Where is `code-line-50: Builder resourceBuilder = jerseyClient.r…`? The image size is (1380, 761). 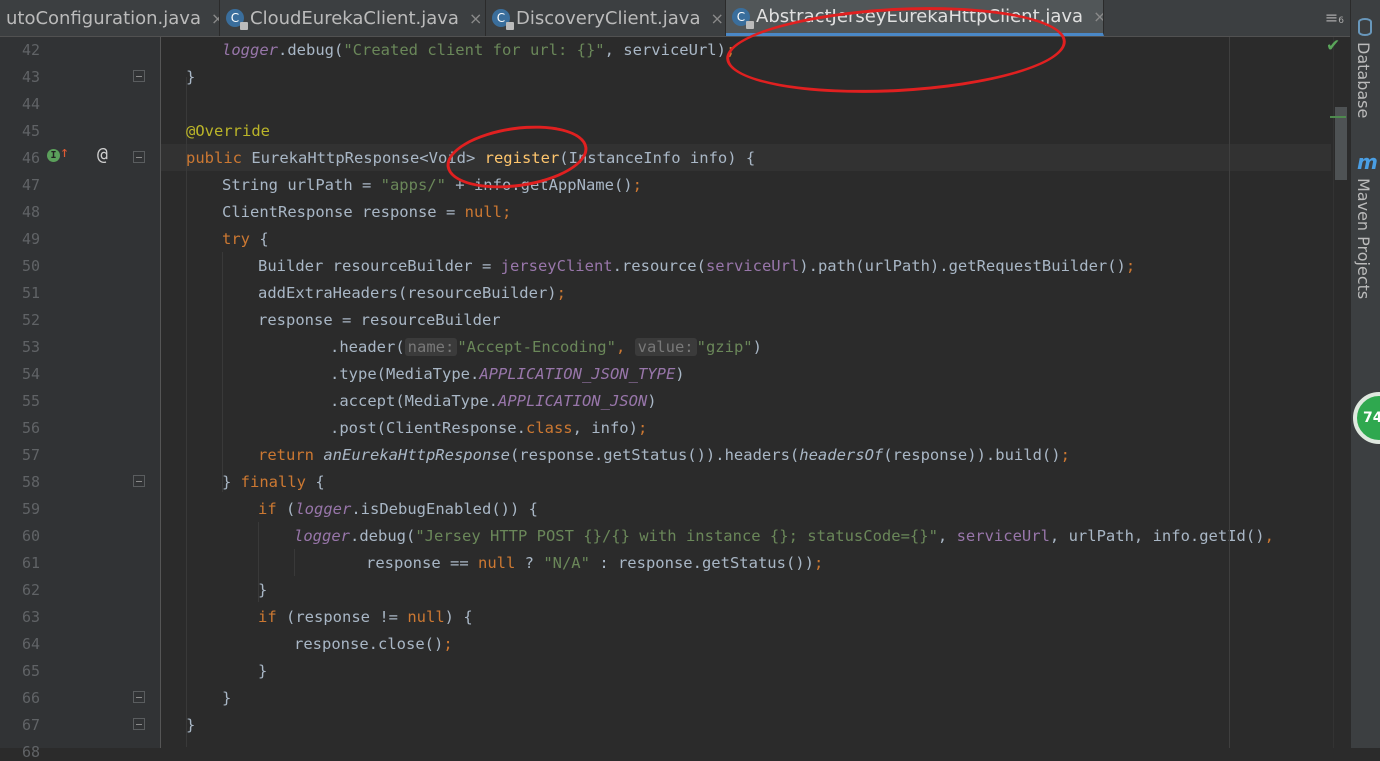 code-line-50: Builder resourceBuilder = jerseyClient.r… is located at coordinates (697, 266).